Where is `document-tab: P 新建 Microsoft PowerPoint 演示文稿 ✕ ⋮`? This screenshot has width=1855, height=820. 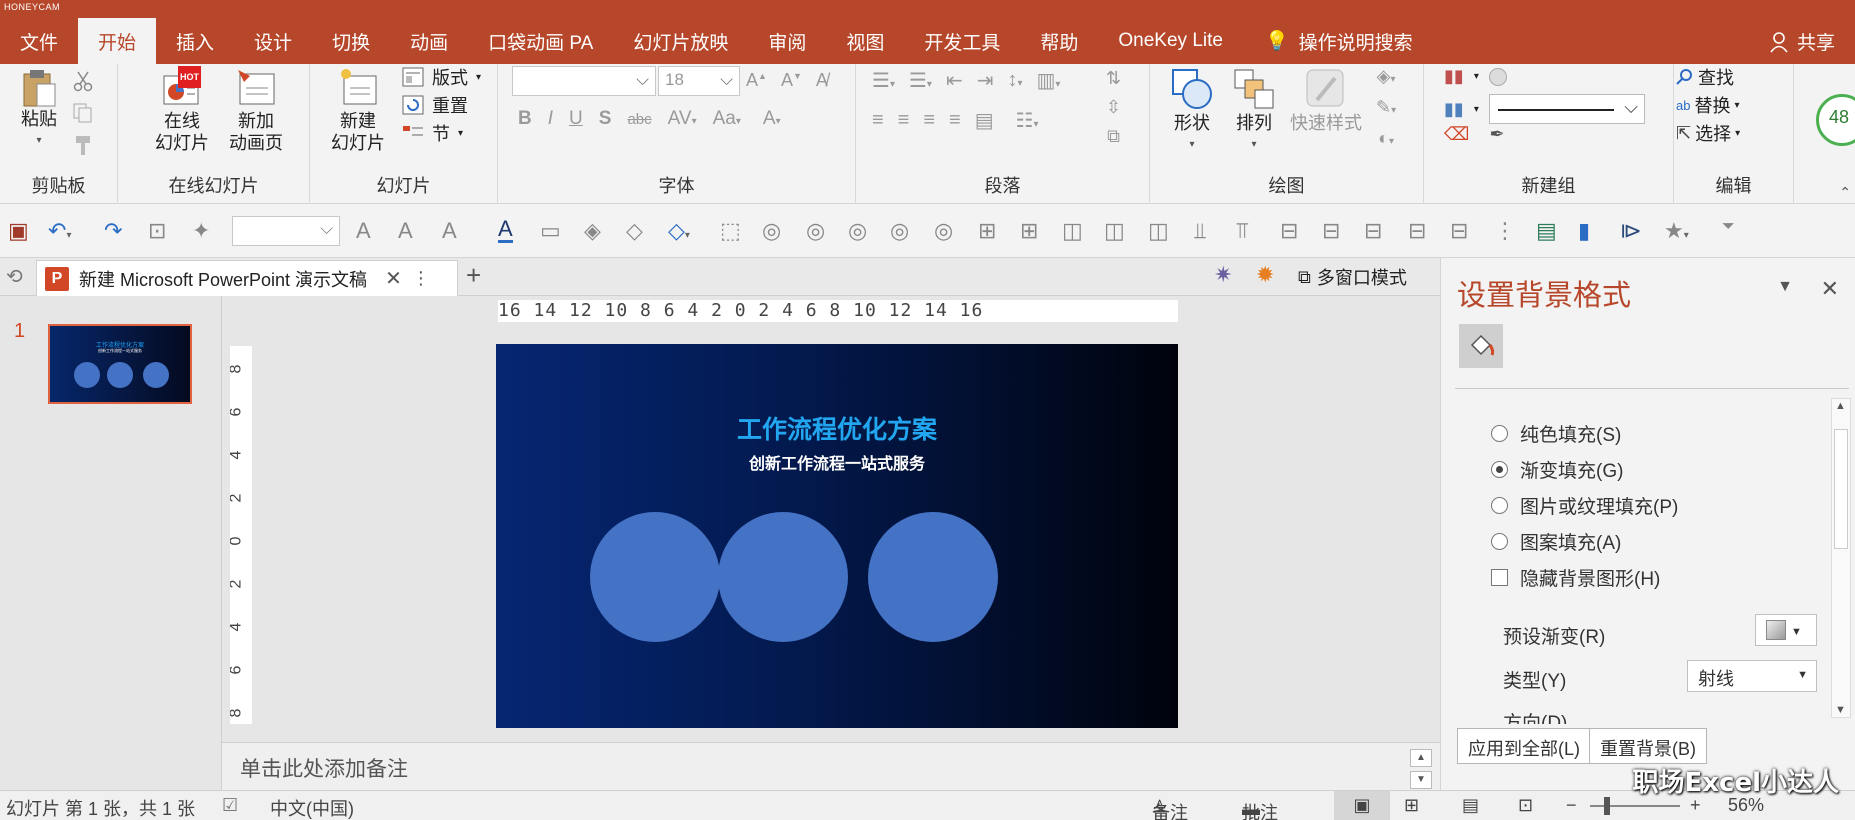
document-tab: P 新建 Microsoft PowerPoint 演示文稿 ✕ ⋮ is located at coordinates (247, 278).